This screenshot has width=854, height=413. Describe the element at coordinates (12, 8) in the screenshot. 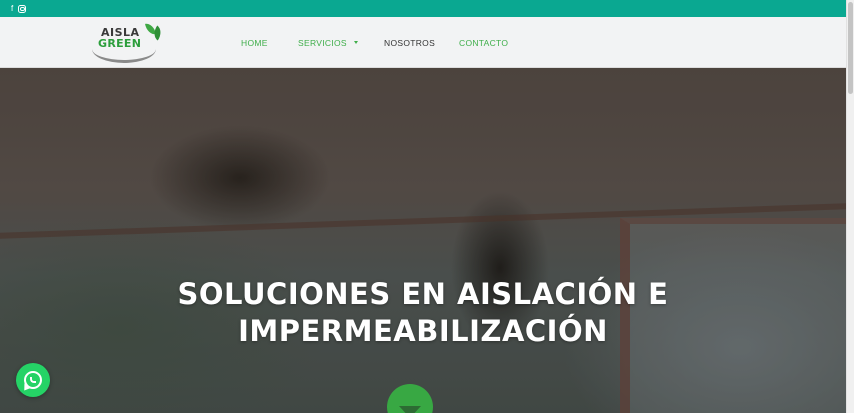

I see `facebook-icon: f` at that location.